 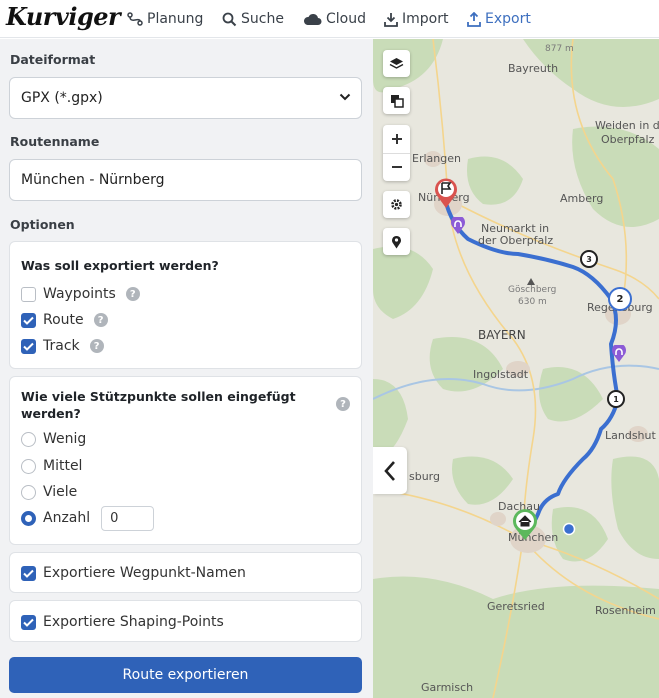 I want to click on route-name-value: München - Nürnberg, so click(x=93, y=180).